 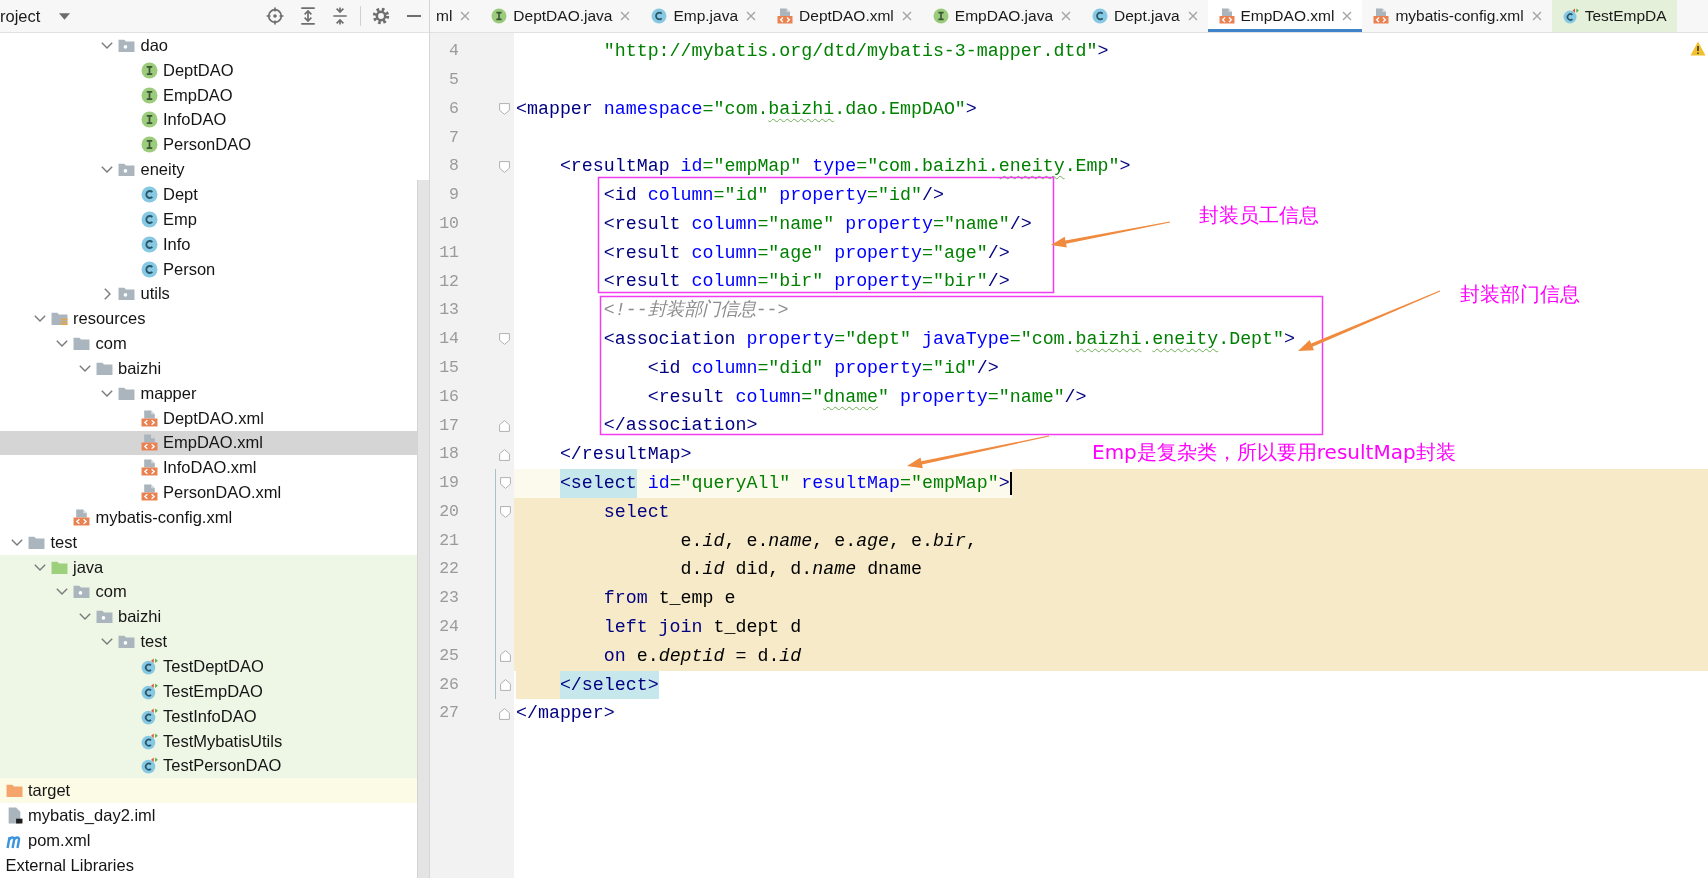 What do you see at coordinates (866, 397) in the screenshot?
I see `code-line: <result column="dname" property="name"/>` at bounding box center [866, 397].